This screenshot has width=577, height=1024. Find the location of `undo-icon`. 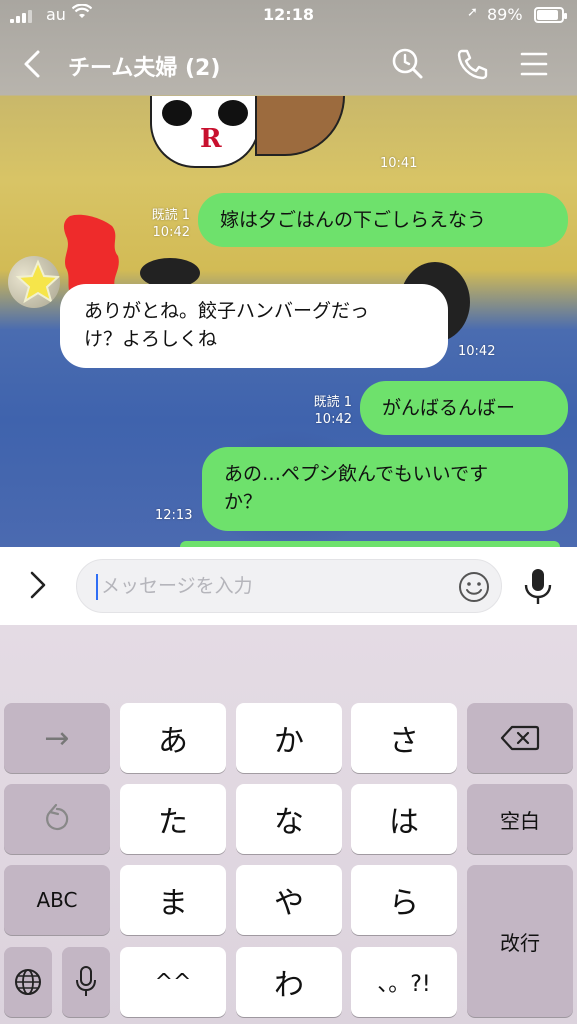

undo-icon is located at coordinates (57, 817).